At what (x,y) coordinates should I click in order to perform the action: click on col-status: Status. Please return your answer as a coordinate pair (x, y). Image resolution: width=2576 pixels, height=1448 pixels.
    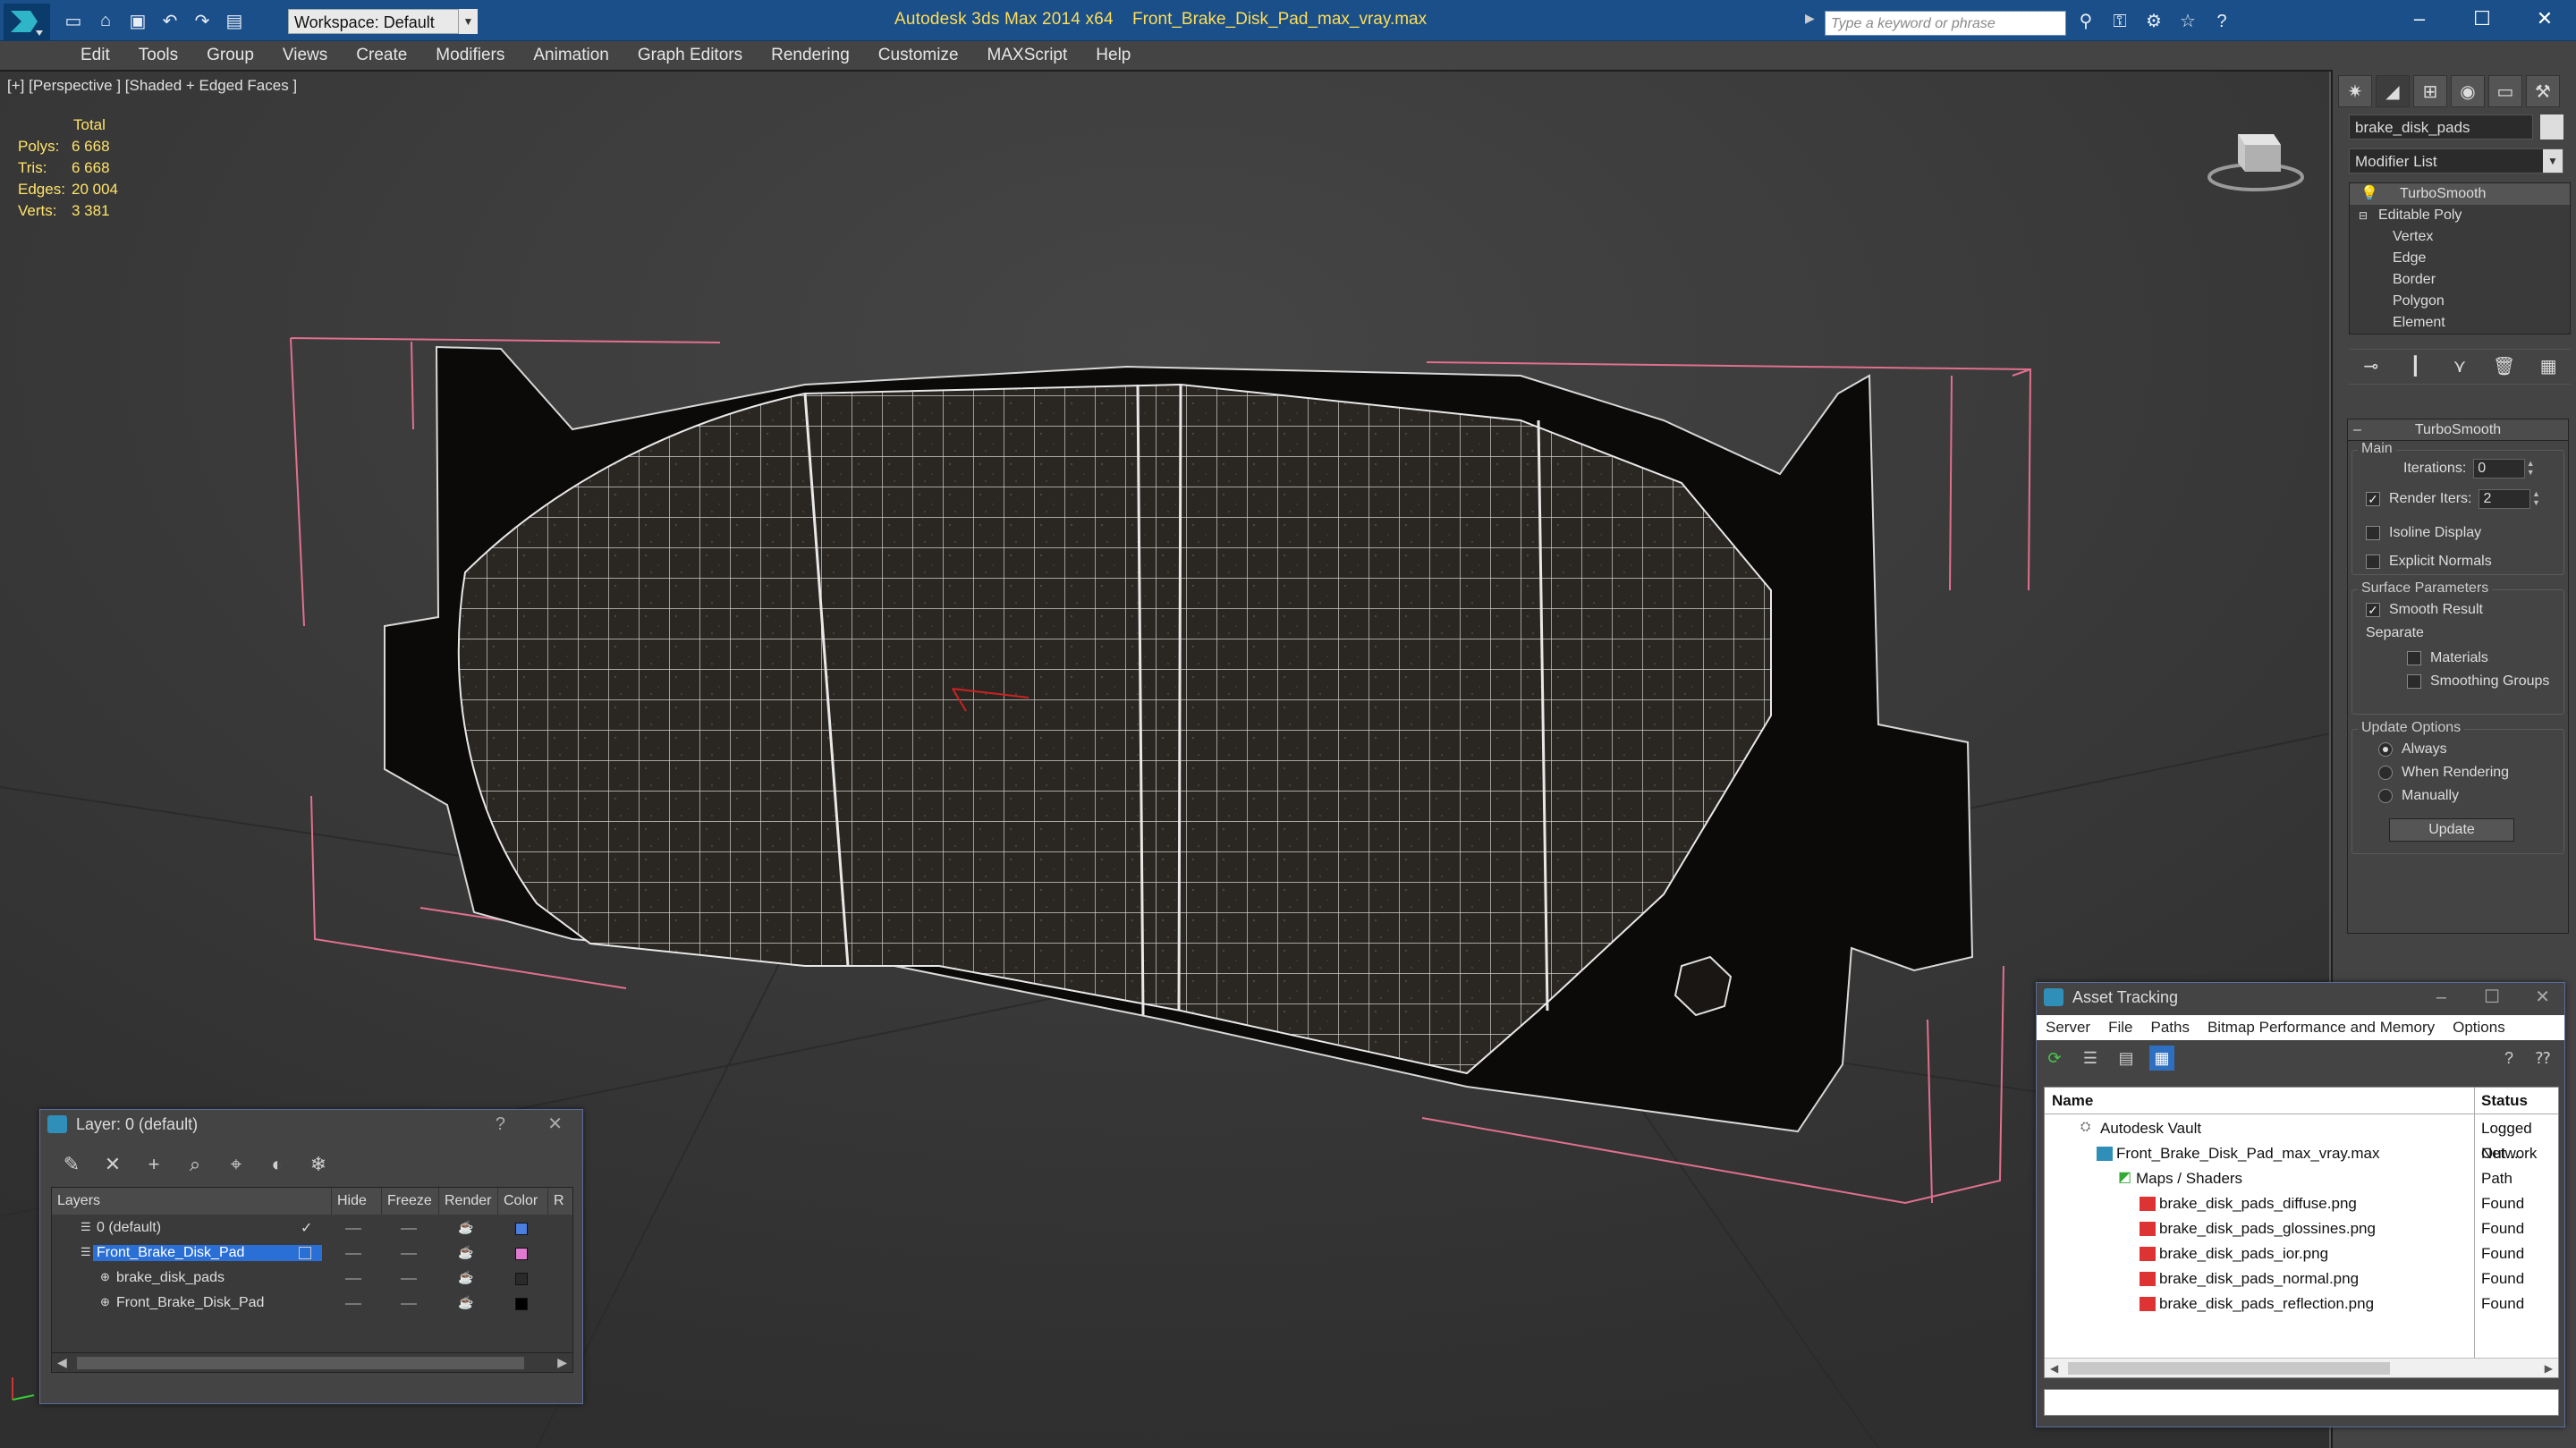
    Looking at the image, I should click on (2501, 1101).